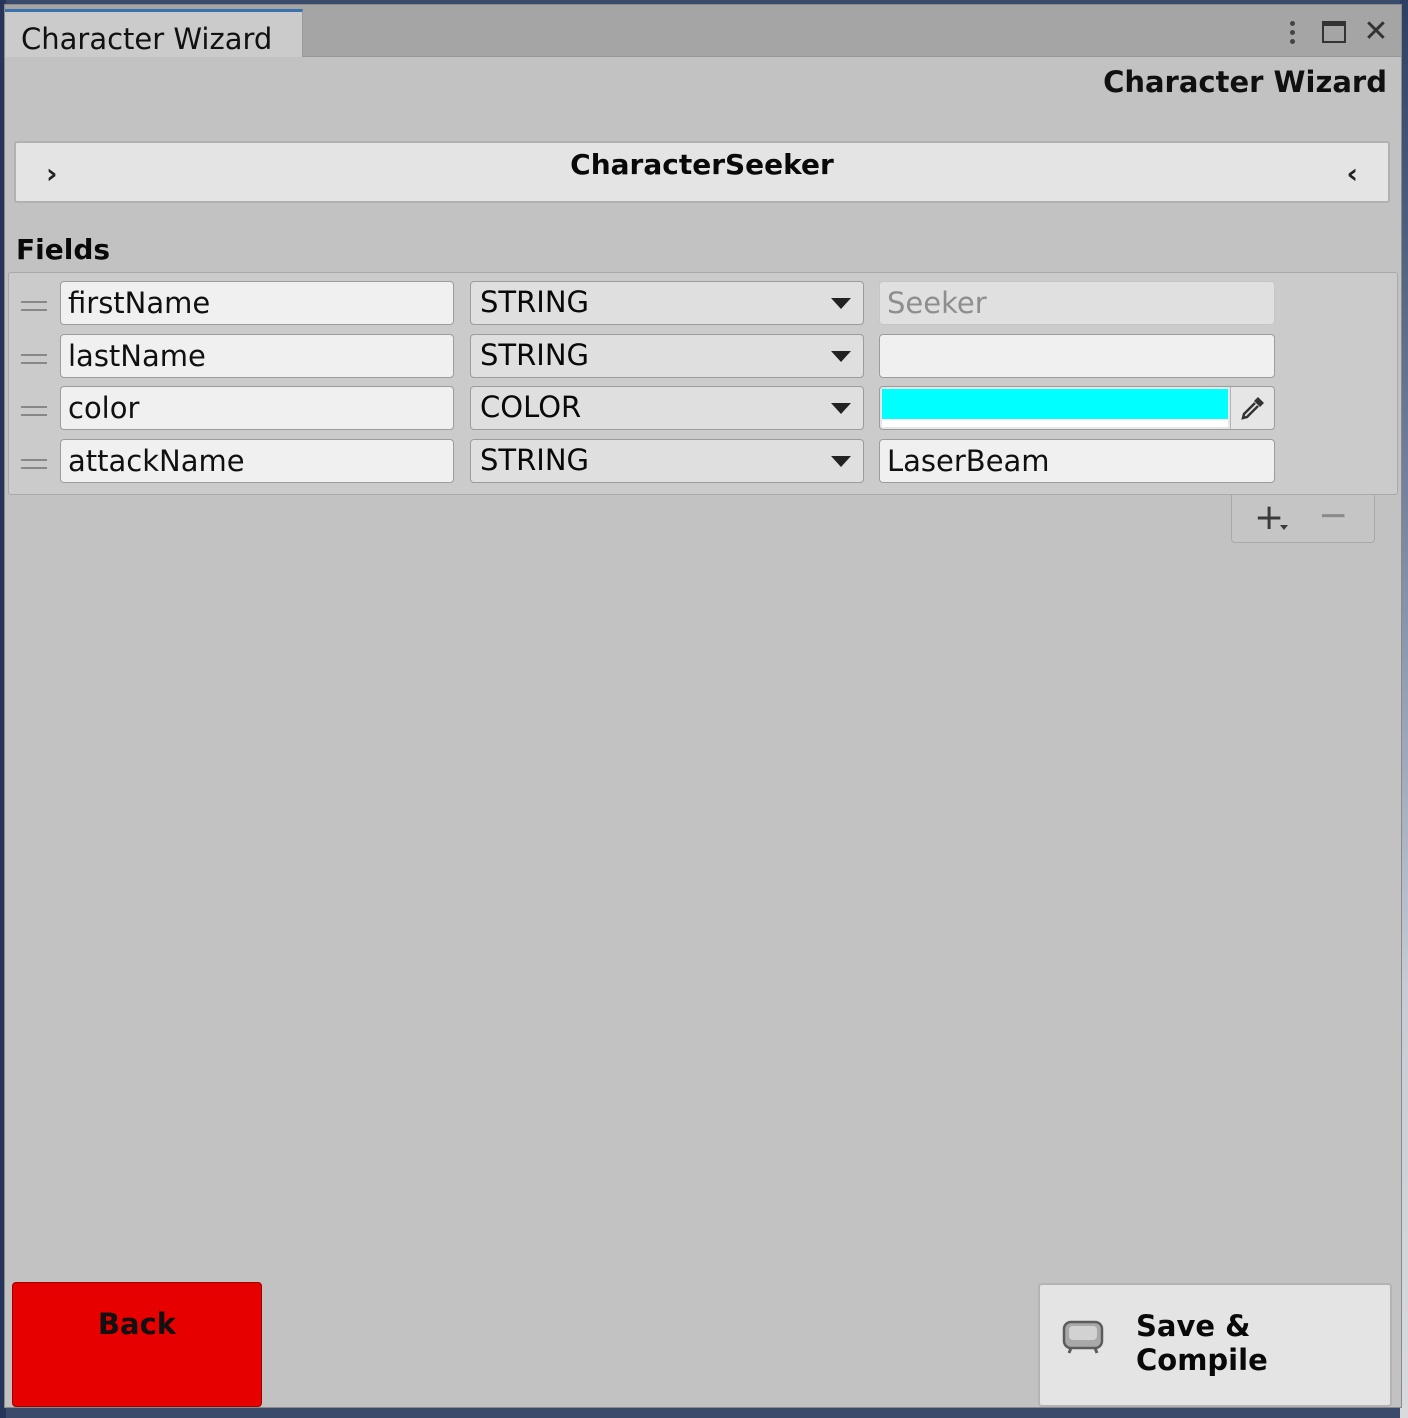  What do you see at coordinates (1202, 1343) in the screenshot?
I see `save-compile-label: Save & Compile` at bounding box center [1202, 1343].